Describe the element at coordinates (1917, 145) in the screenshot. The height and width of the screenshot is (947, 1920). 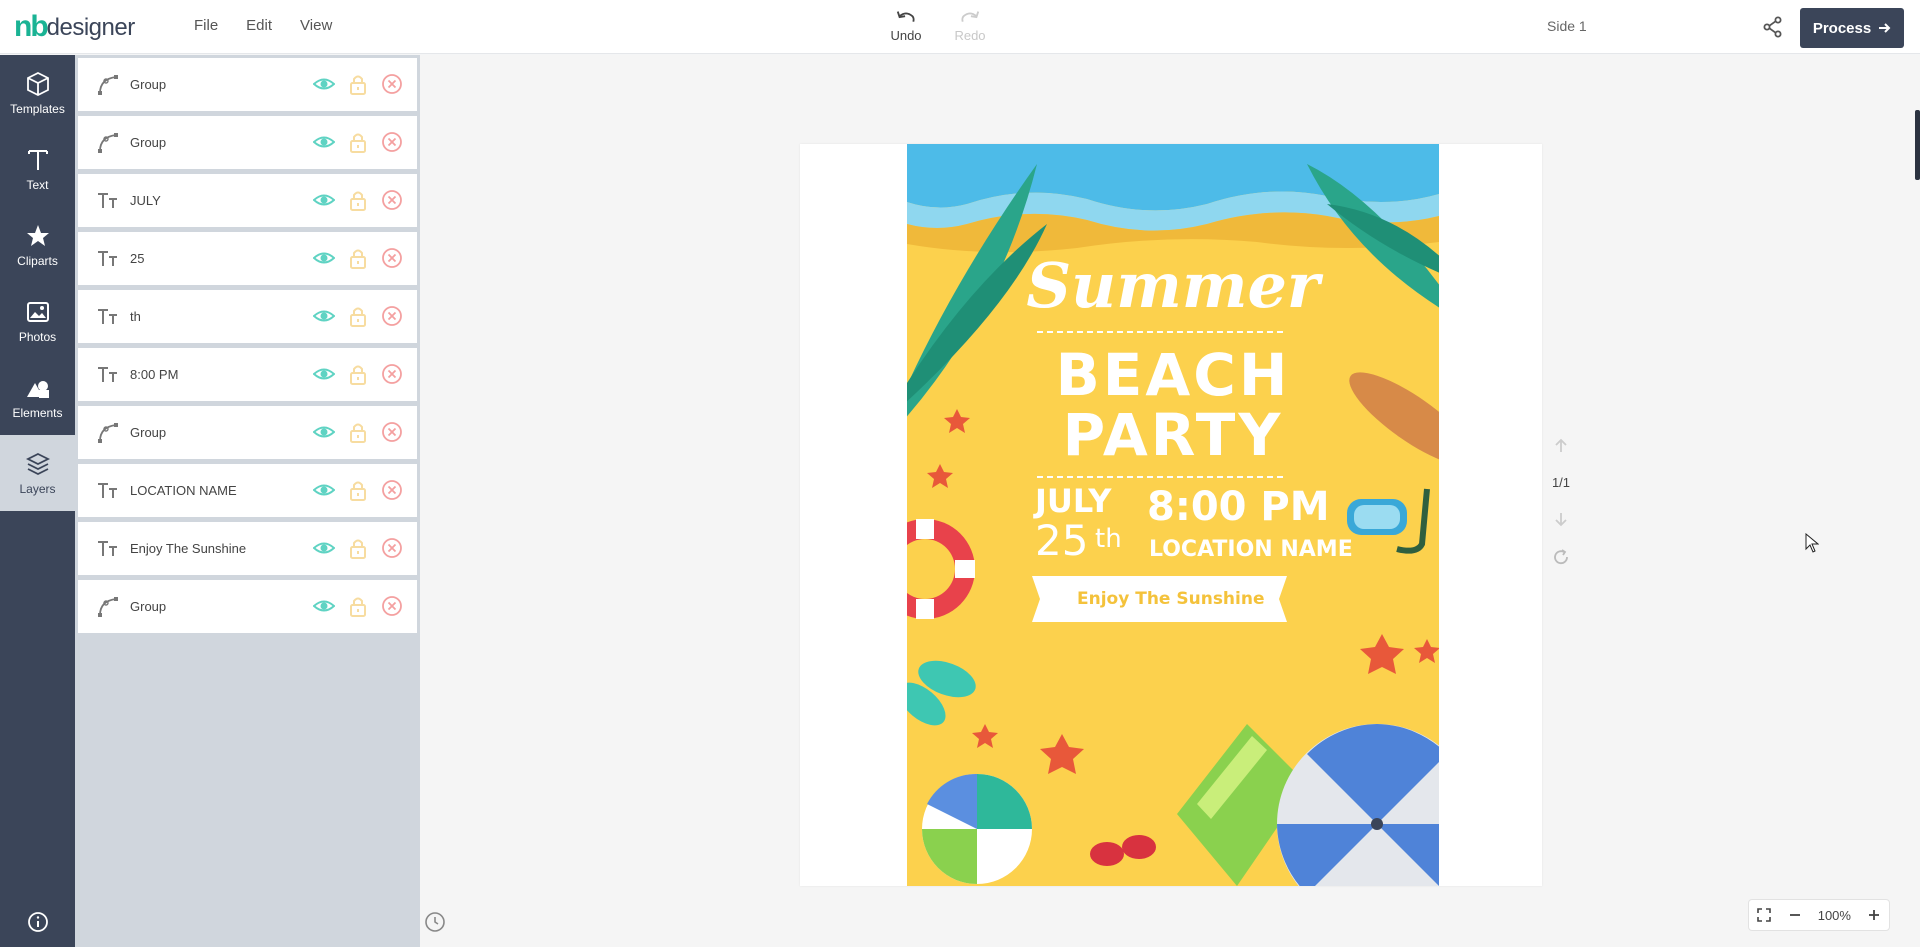
I see `vertical-scrollbar` at that location.